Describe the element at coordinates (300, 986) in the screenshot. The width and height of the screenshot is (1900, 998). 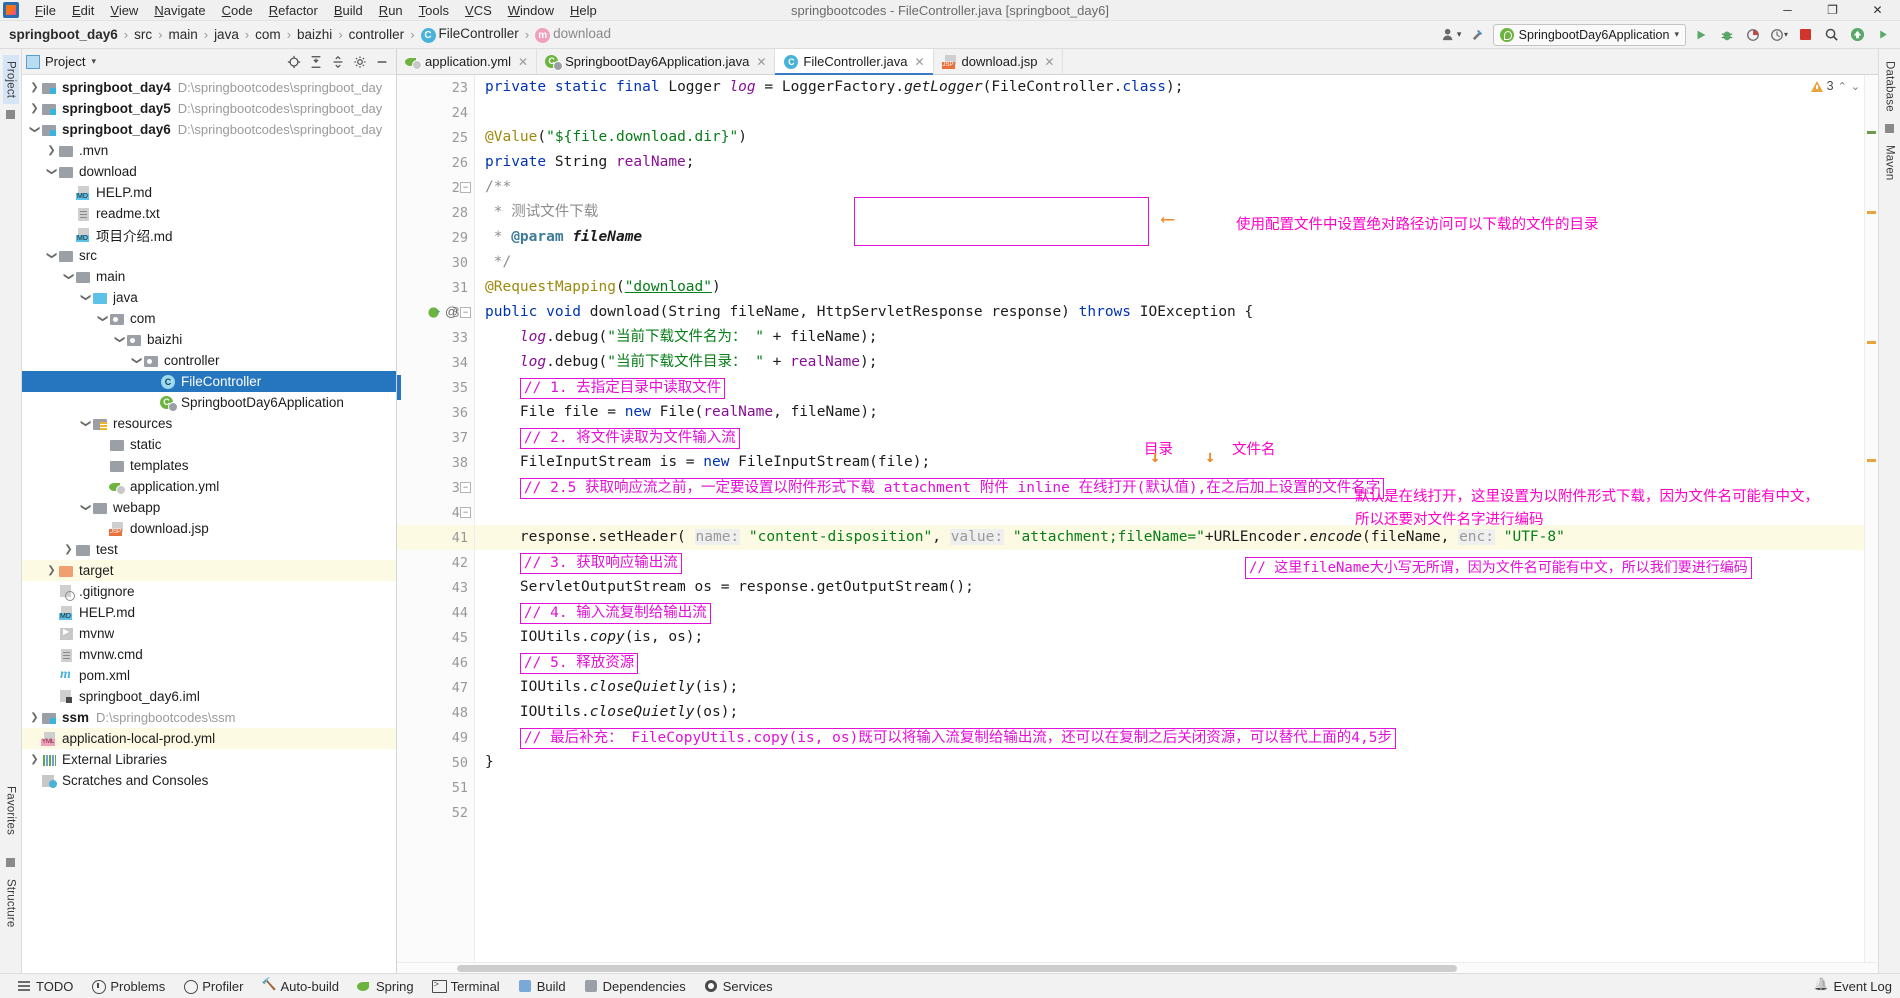
I see `status-auto-build: Auto-build` at that location.